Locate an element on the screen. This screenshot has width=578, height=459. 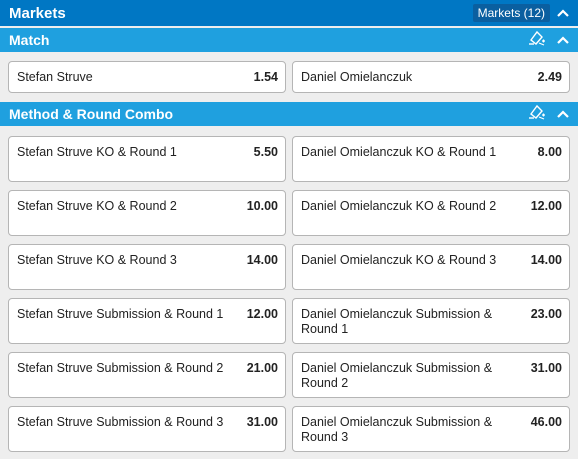
selection-card: Daniel Omielanczuk KO & Round 2 12.00 is located at coordinates (431, 213).